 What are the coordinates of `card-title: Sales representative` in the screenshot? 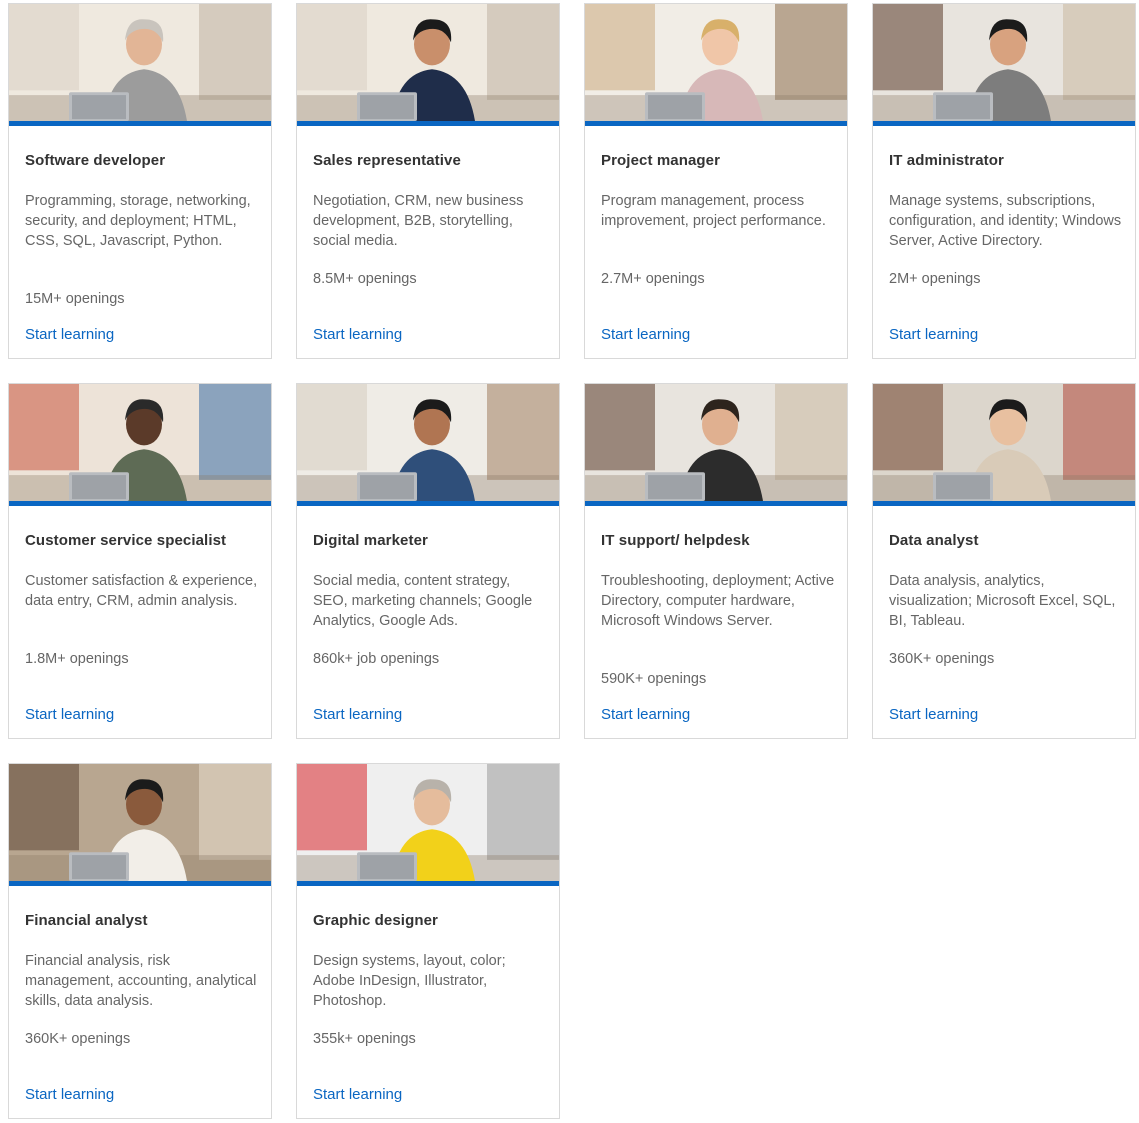 It's located at (430, 160).